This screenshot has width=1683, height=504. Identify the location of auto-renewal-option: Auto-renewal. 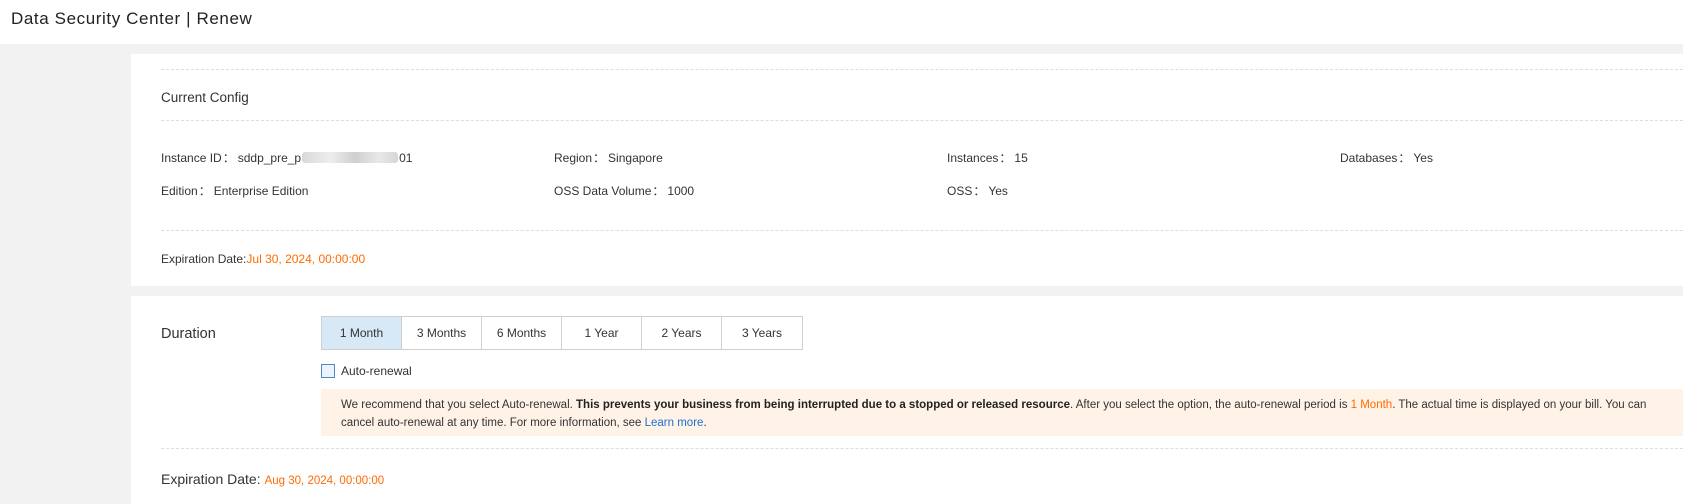
(366, 371).